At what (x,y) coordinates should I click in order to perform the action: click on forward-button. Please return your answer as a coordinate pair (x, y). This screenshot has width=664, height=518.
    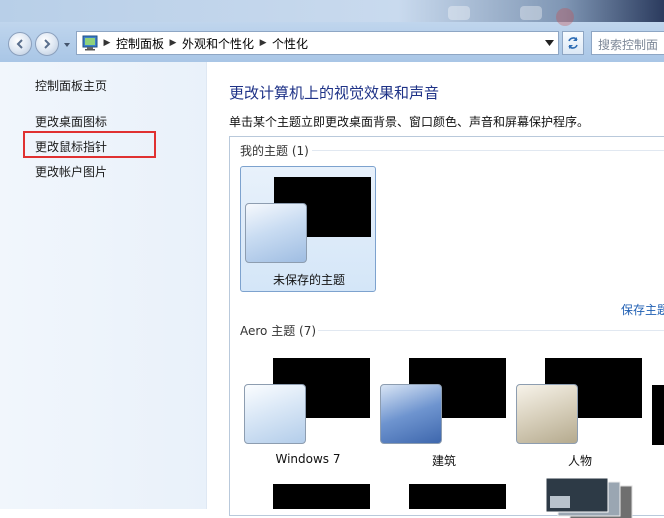
    Looking at the image, I should click on (47, 44).